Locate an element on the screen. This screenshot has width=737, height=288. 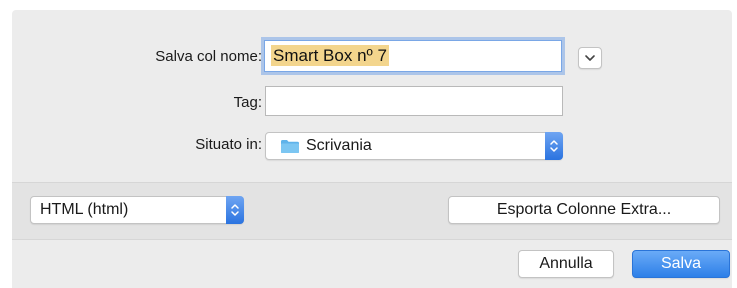
format-popup-value: HTML (html) is located at coordinates (84, 209).